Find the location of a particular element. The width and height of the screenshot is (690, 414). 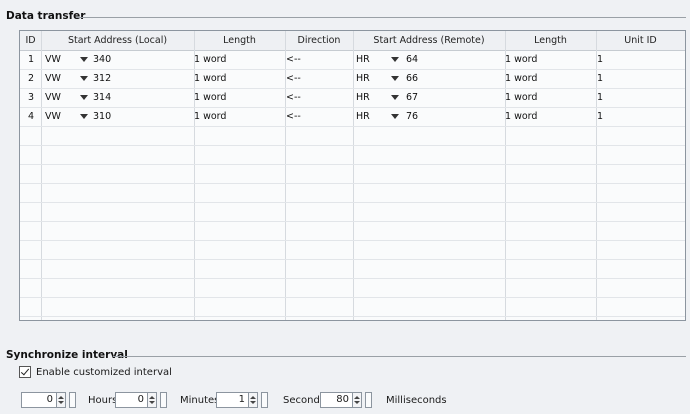

cell-local-address: 314 is located at coordinates (102, 97).